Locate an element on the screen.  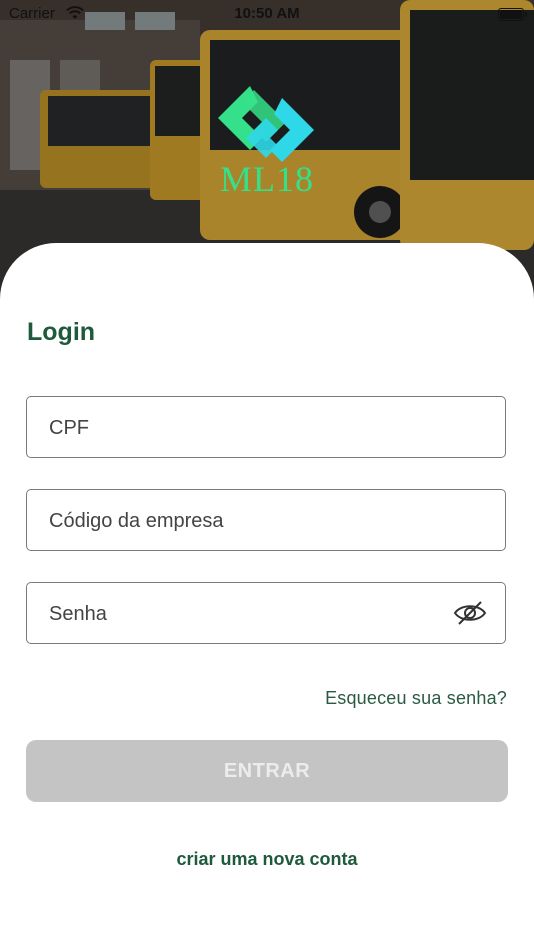
create-account-link: criar uma nova conta is located at coordinates (267, 859).